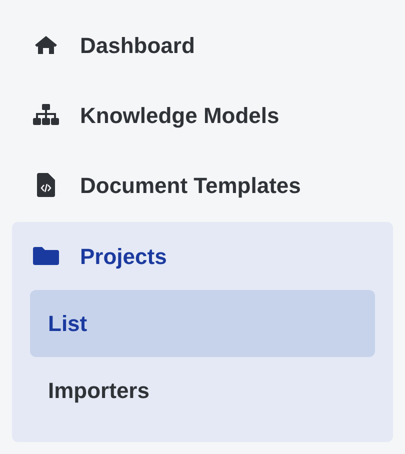 This screenshot has height=454, width=405. What do you see at coordinates (202, 323) in the screenshot?
I see `submenu-item: List` at bounding box center [202, 323].